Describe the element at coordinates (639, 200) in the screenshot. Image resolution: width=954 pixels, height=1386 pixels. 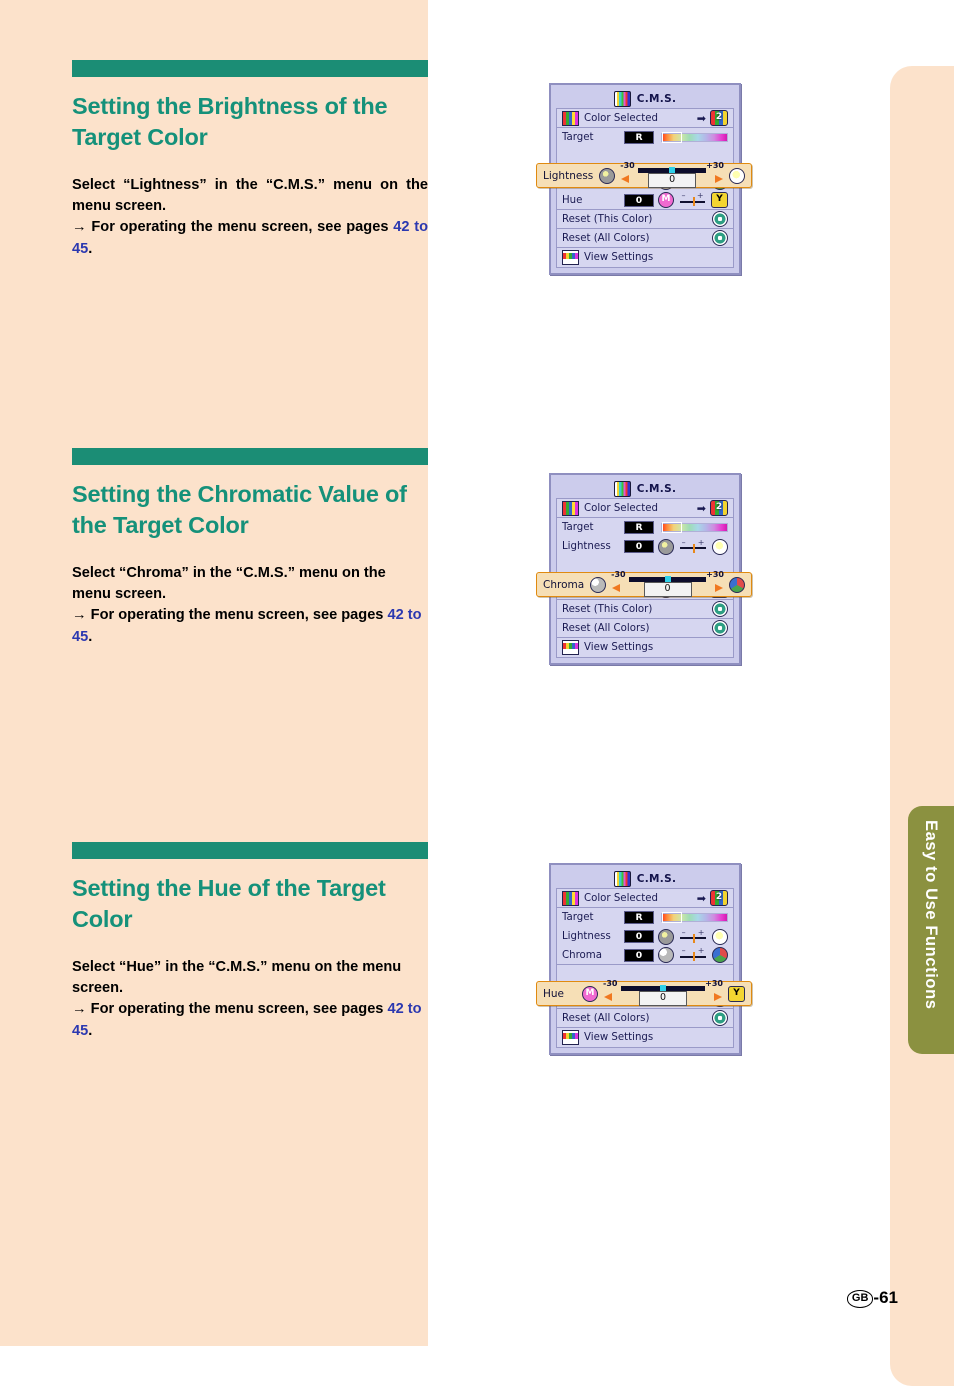
I see `hue-value: 0` at that location.